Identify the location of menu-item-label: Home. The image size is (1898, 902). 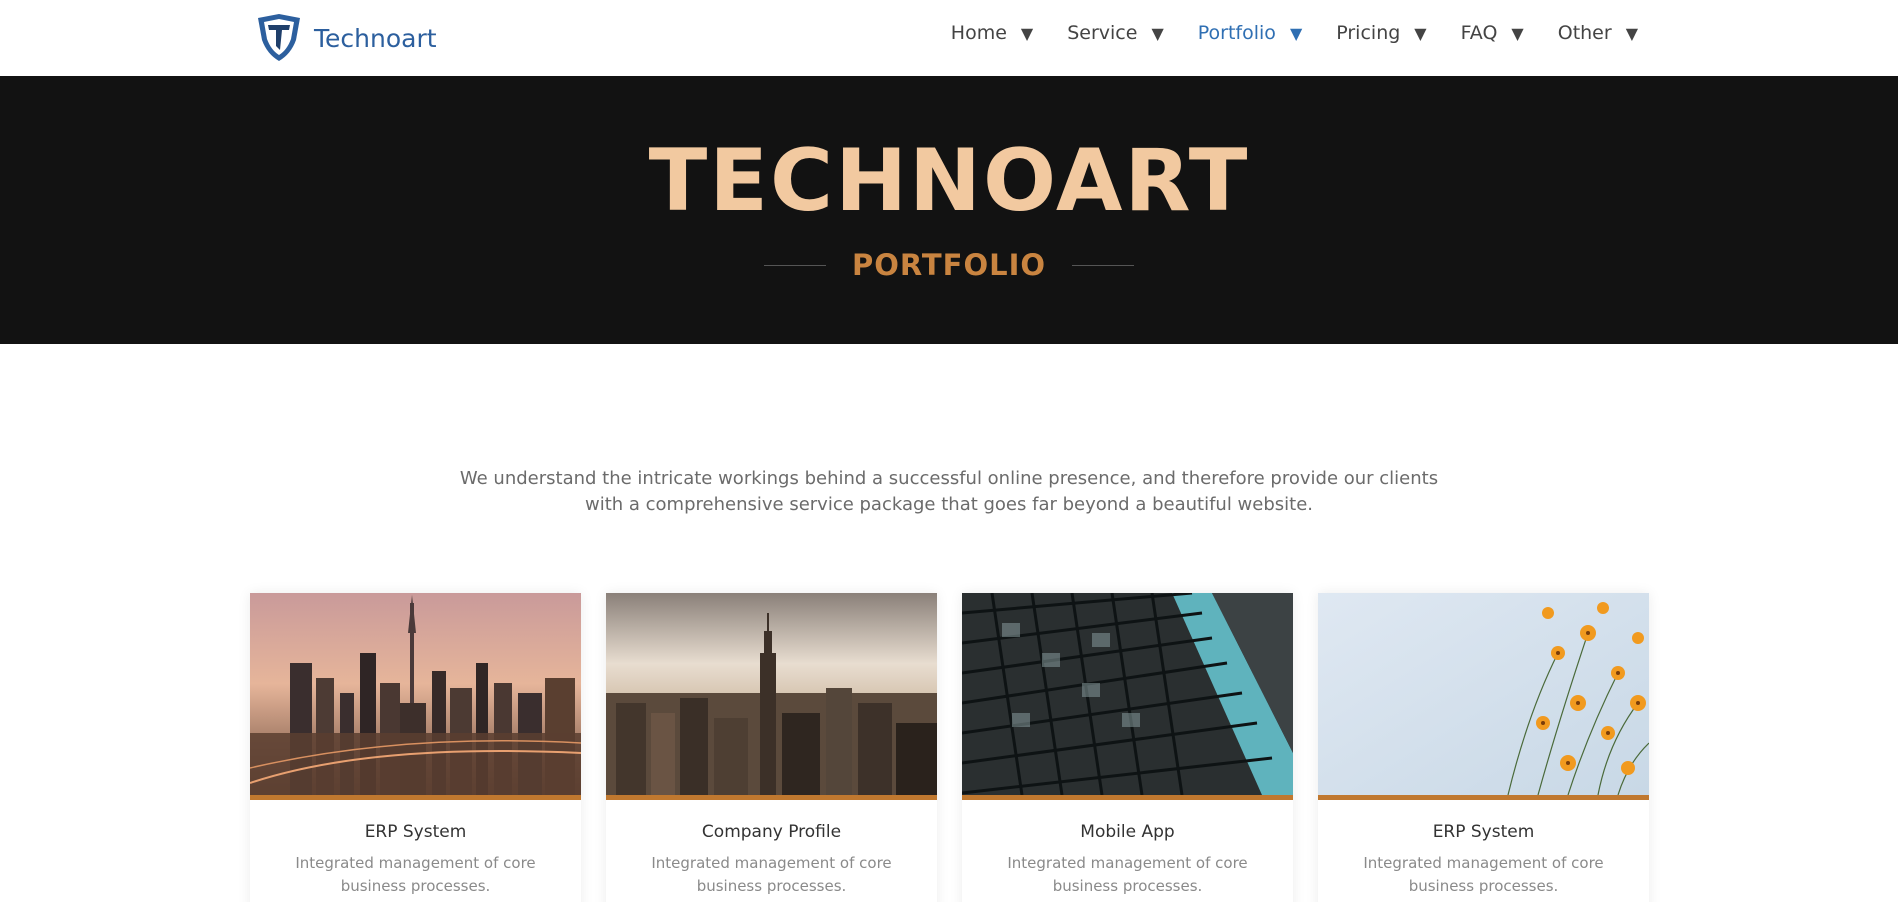
(978, 33).